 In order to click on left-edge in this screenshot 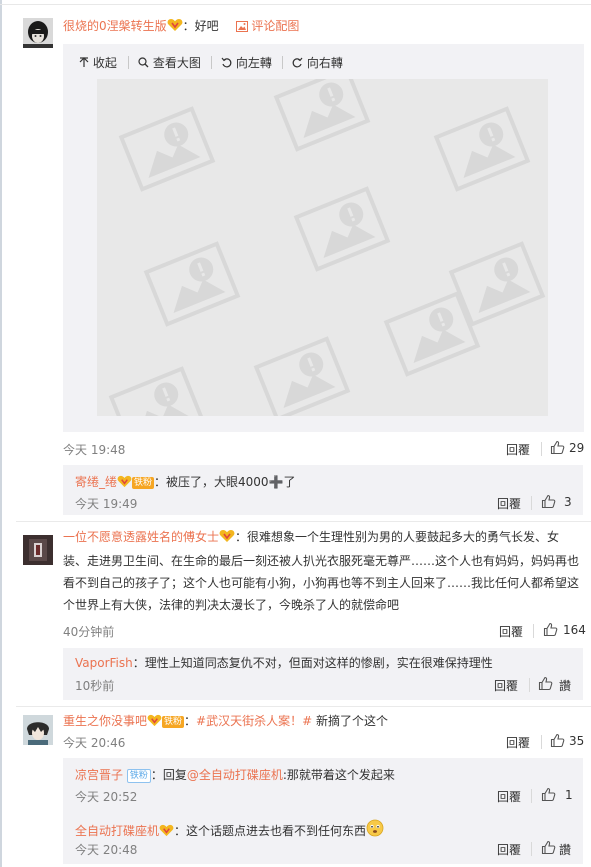, I will do `click(1, 433)`.